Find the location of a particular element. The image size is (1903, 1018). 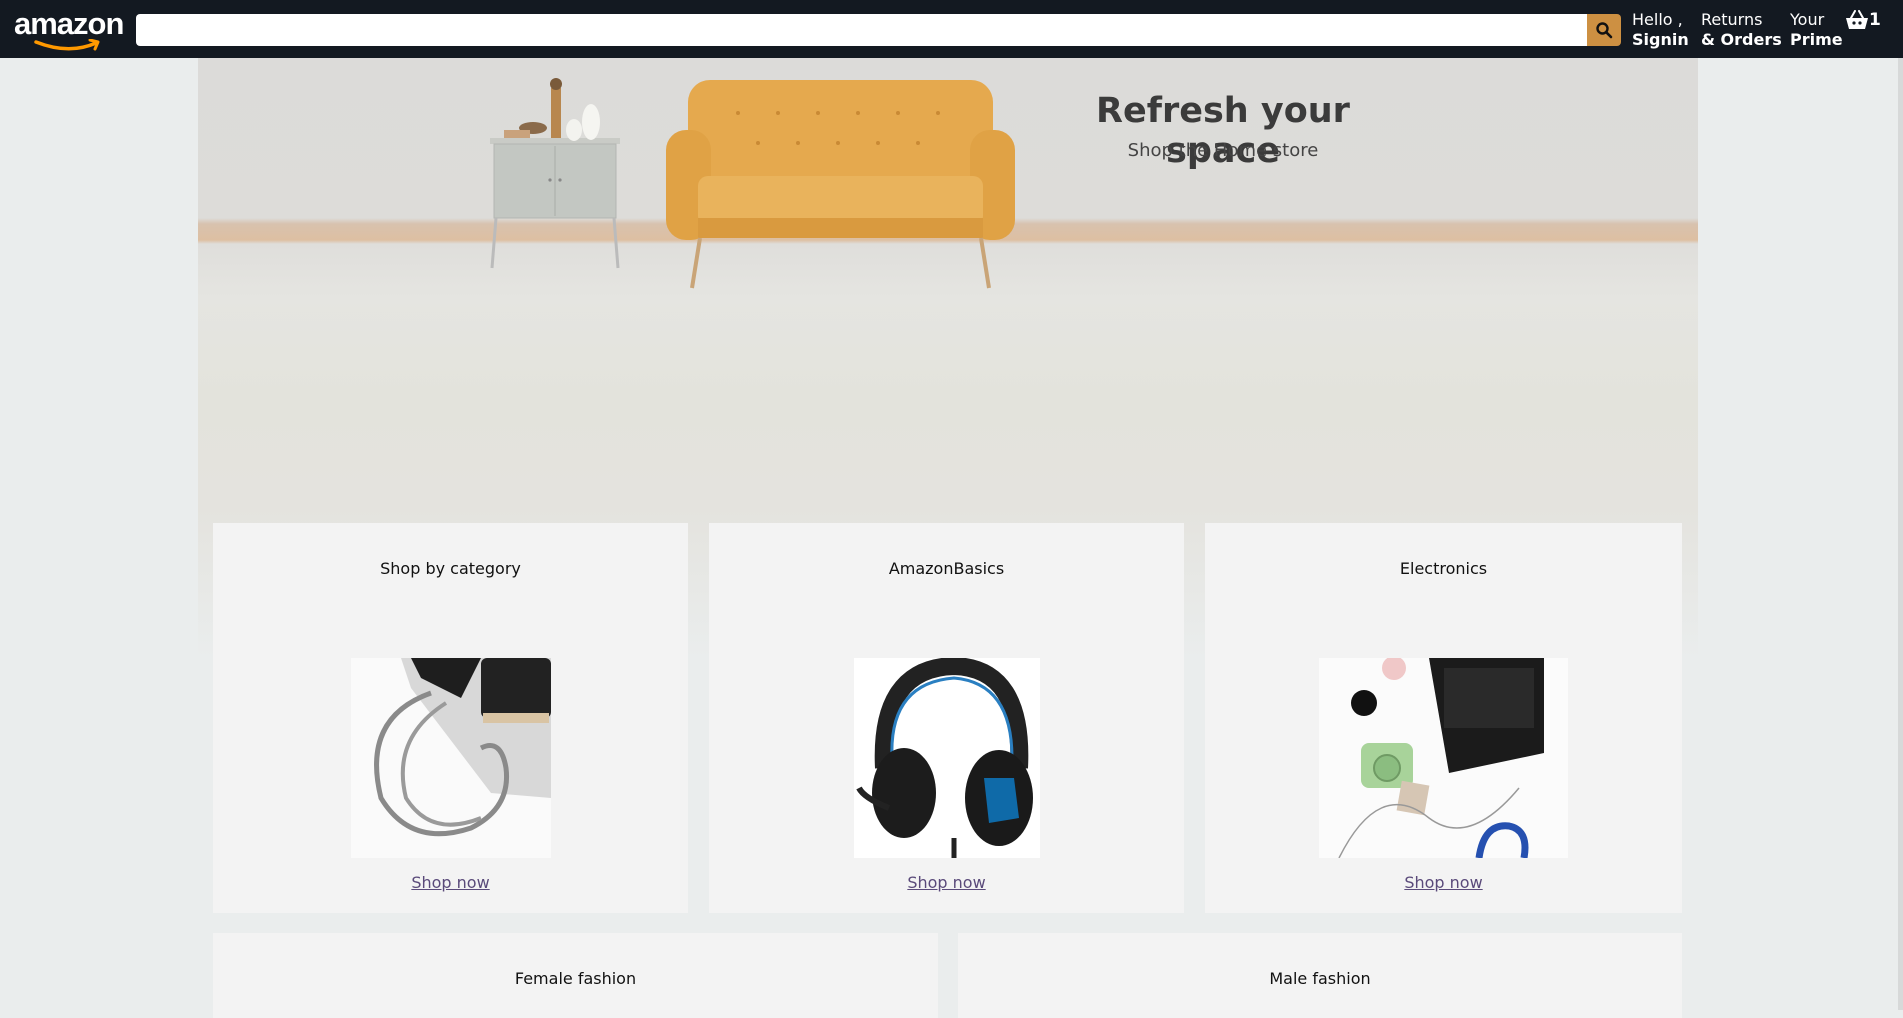

nav-signin: Hello , Signin is located at coordinates (1660, 30).